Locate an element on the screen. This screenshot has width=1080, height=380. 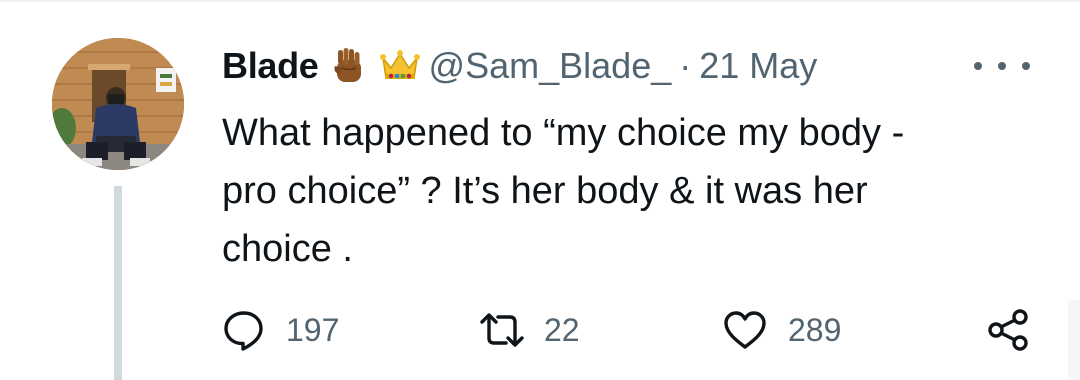
avatar-photo is located at coordinates (118, 104).